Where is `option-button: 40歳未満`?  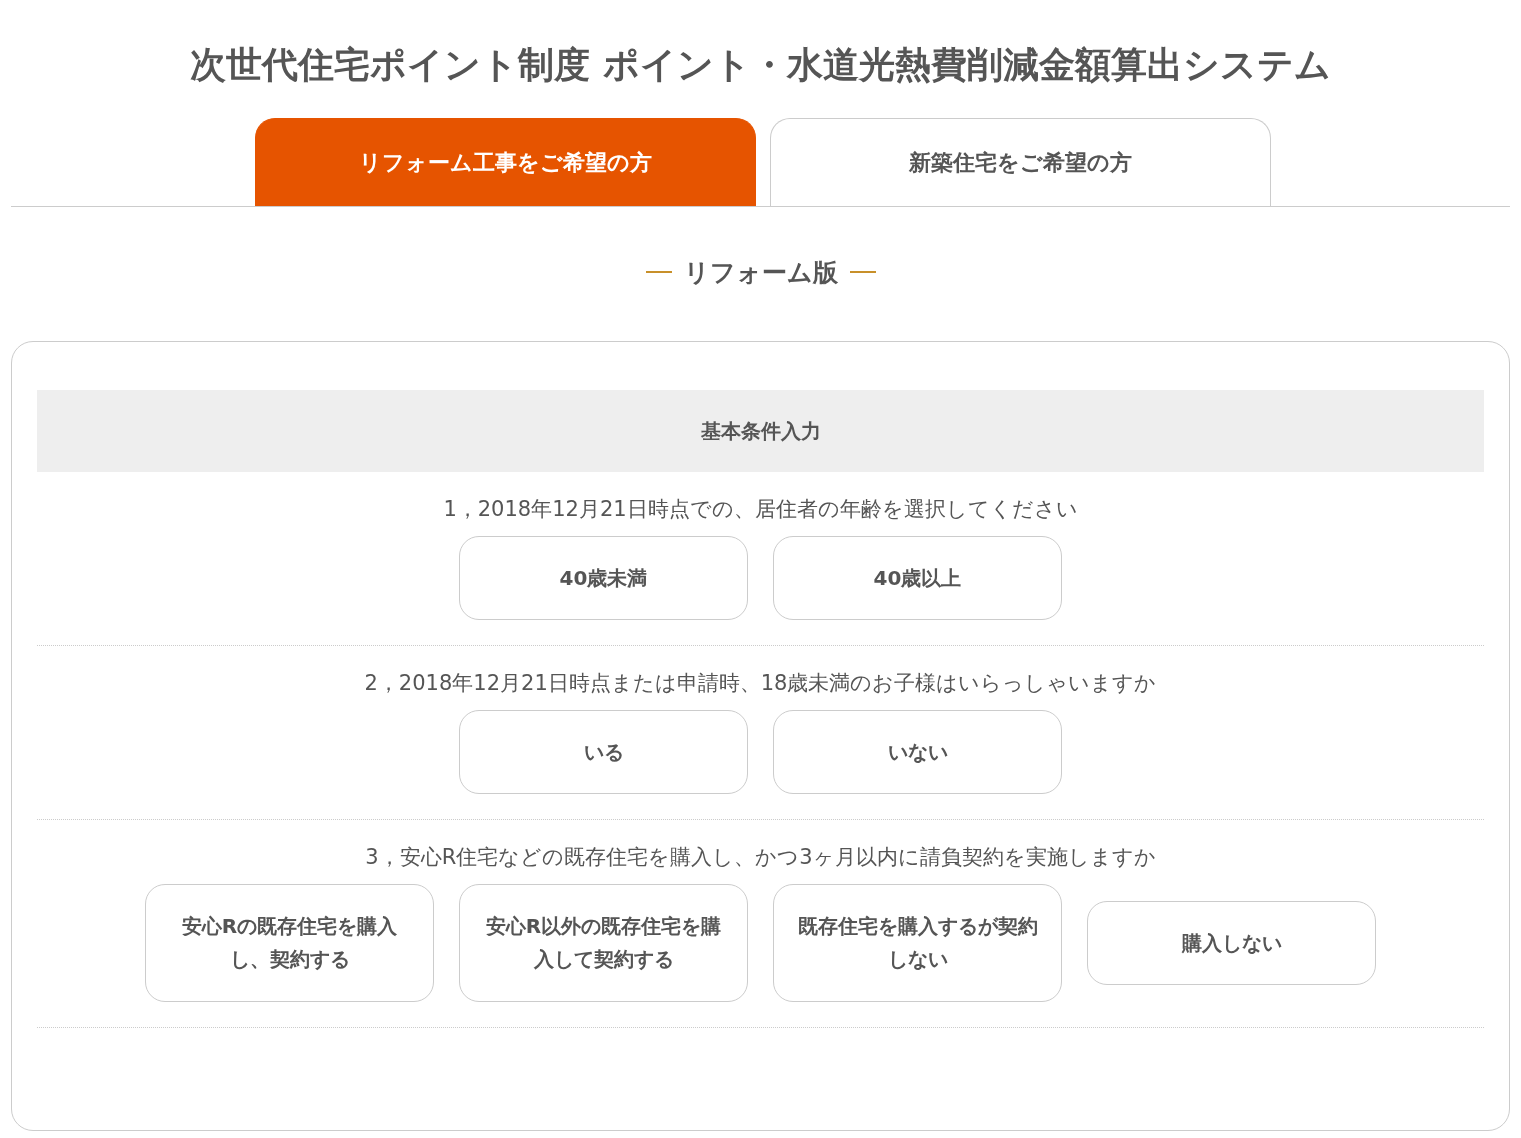
option-button: 40歳未満 is located at coordinates (603, 578).